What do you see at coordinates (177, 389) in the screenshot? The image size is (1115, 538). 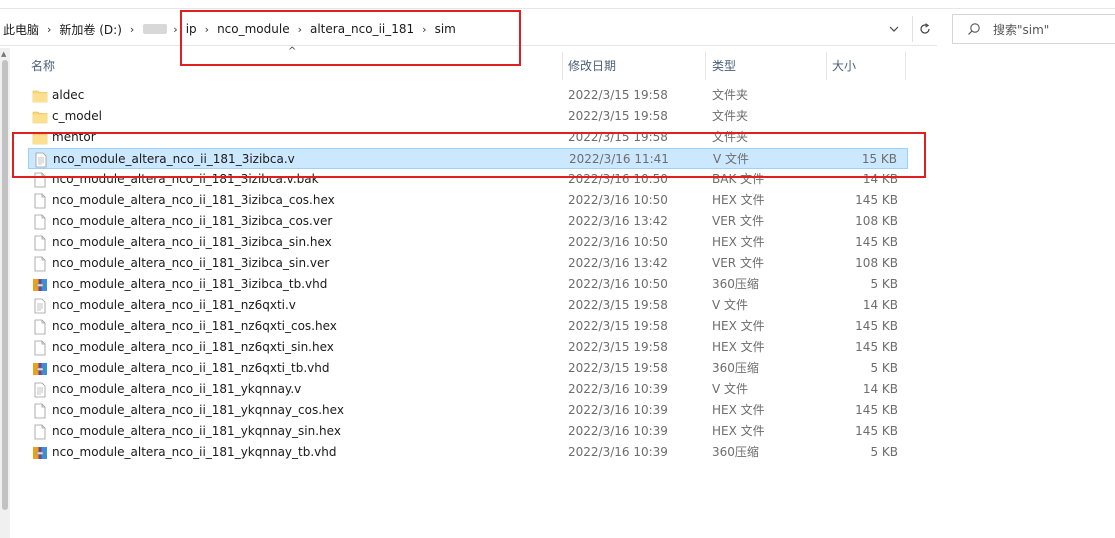 I see `file-name: nco_module_altera_nco_ii_181_ykqnnay.v` at bounding box center [177, 389].